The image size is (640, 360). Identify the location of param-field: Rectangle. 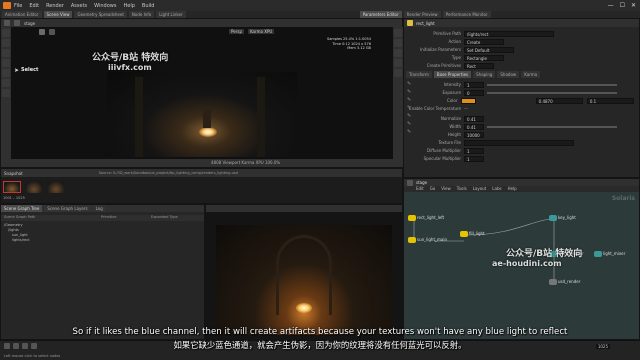
(484, 57).